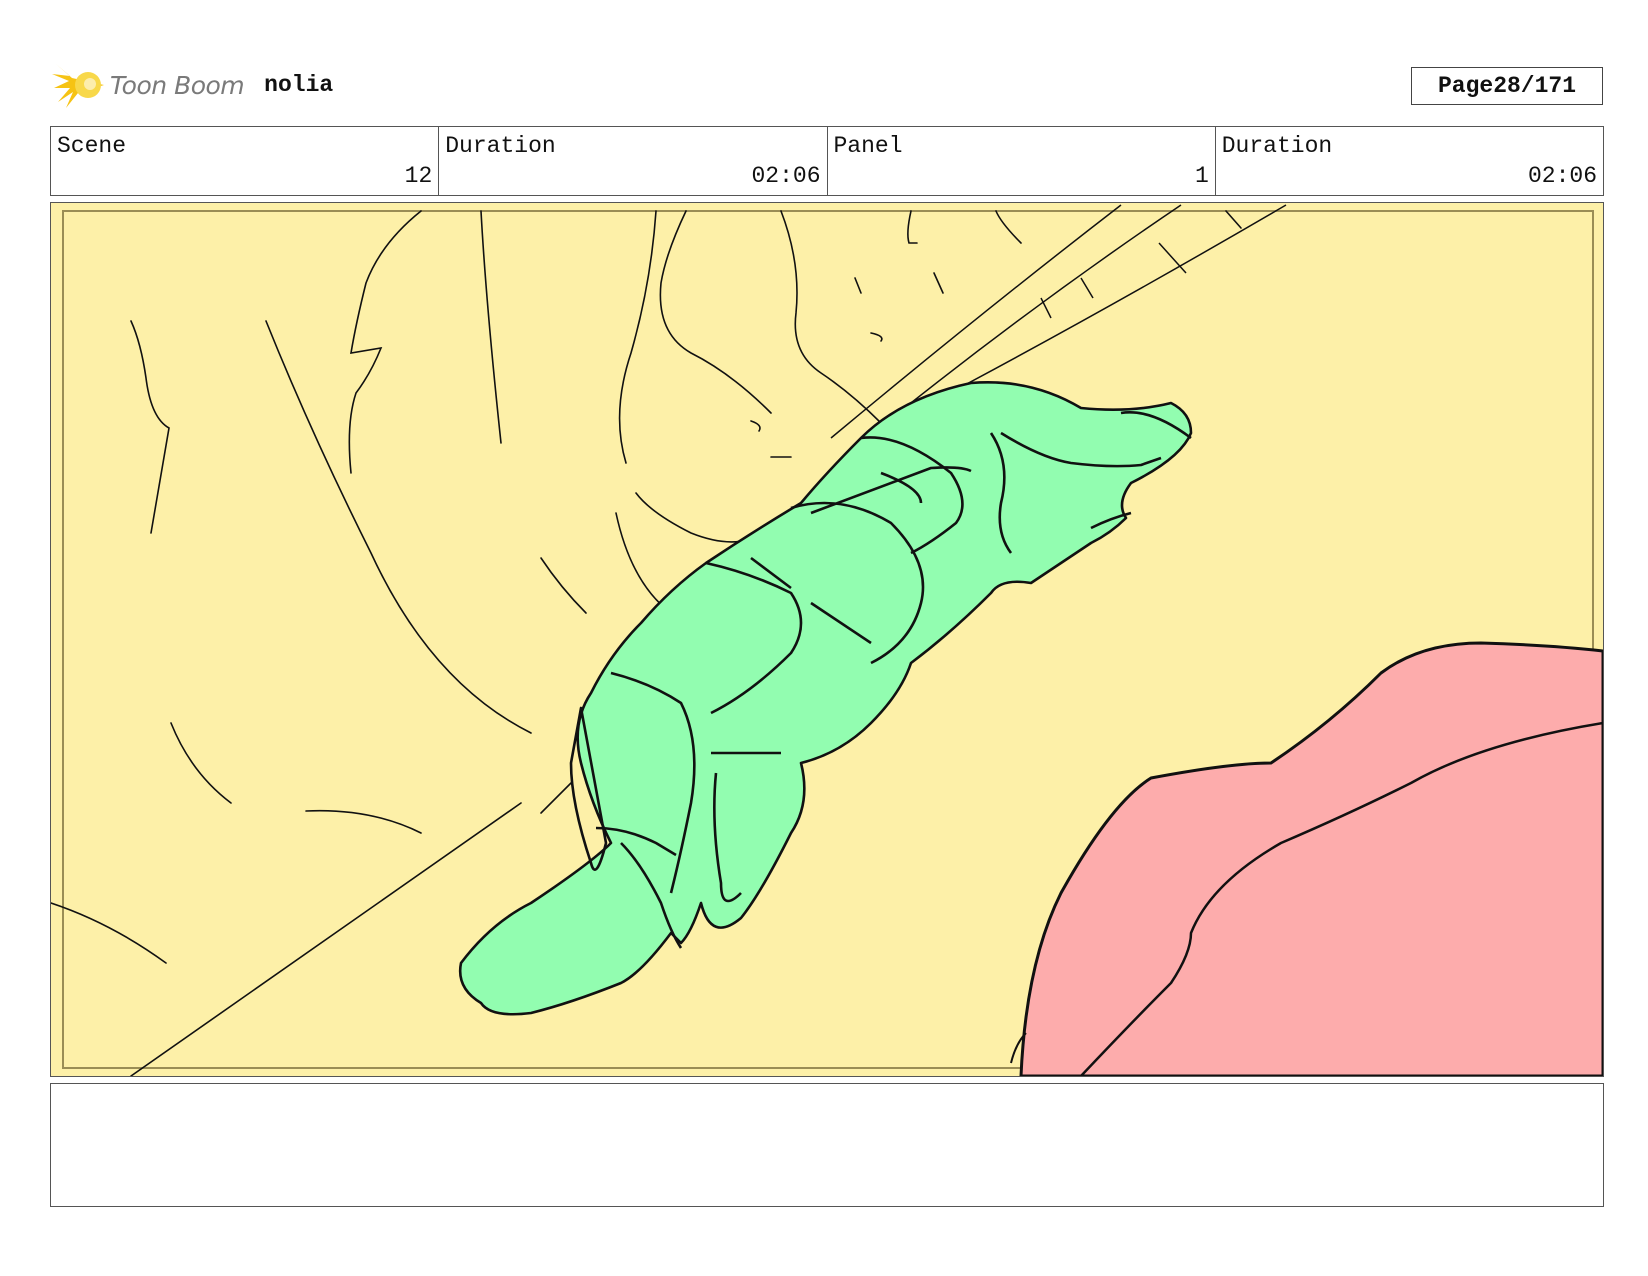  I want to click on scene-duration-label: Duration, so click(500, 146).